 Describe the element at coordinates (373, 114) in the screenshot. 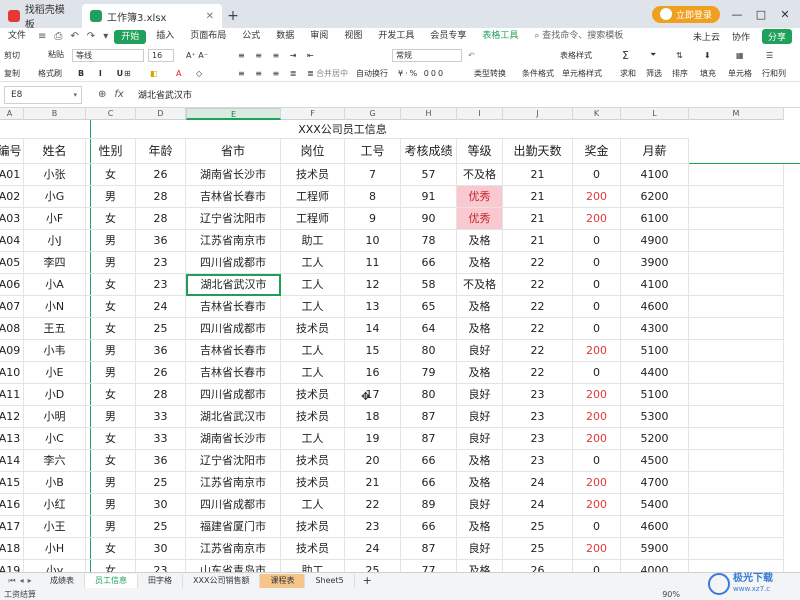

I see `column-header: G` at that location.